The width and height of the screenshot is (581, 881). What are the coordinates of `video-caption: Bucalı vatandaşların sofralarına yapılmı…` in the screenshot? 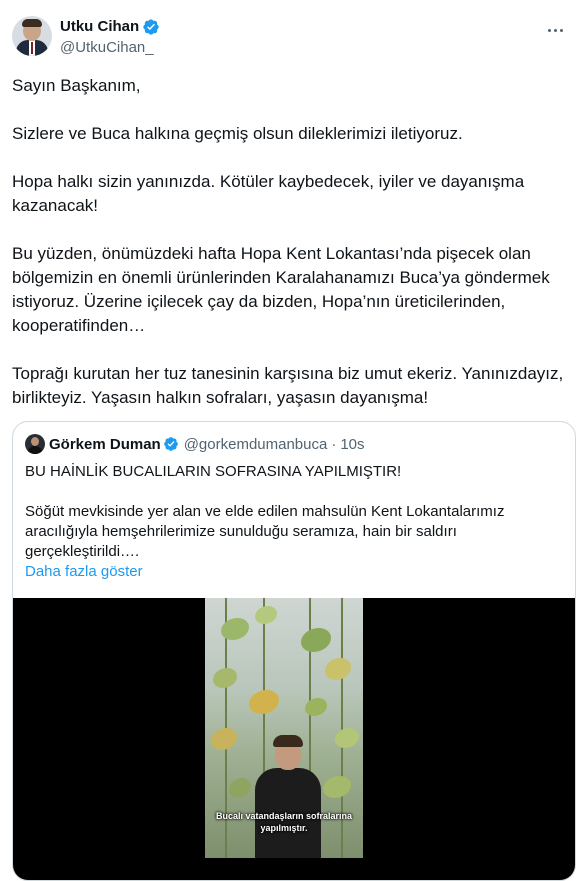 It's located at (284, 822).